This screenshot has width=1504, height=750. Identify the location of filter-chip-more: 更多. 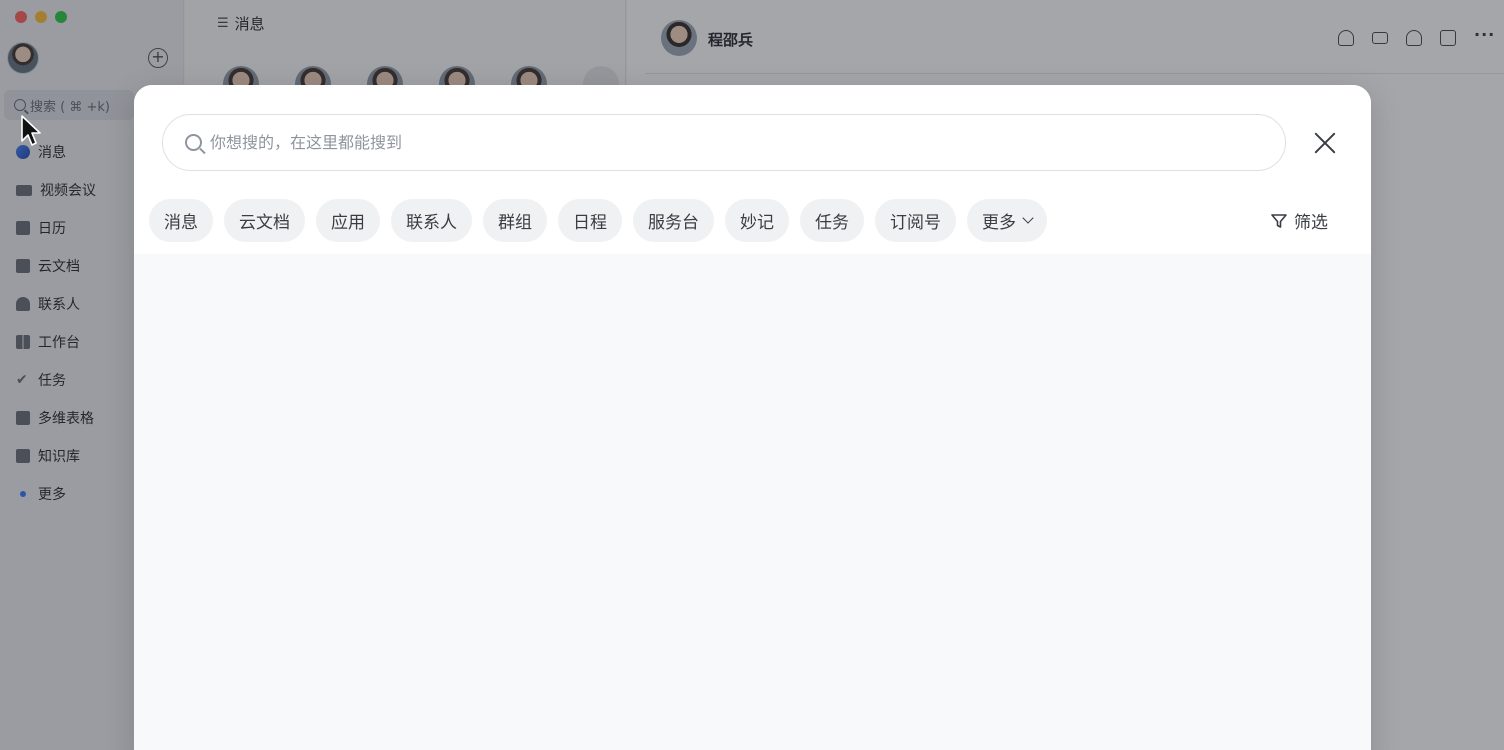
(1007, 220).